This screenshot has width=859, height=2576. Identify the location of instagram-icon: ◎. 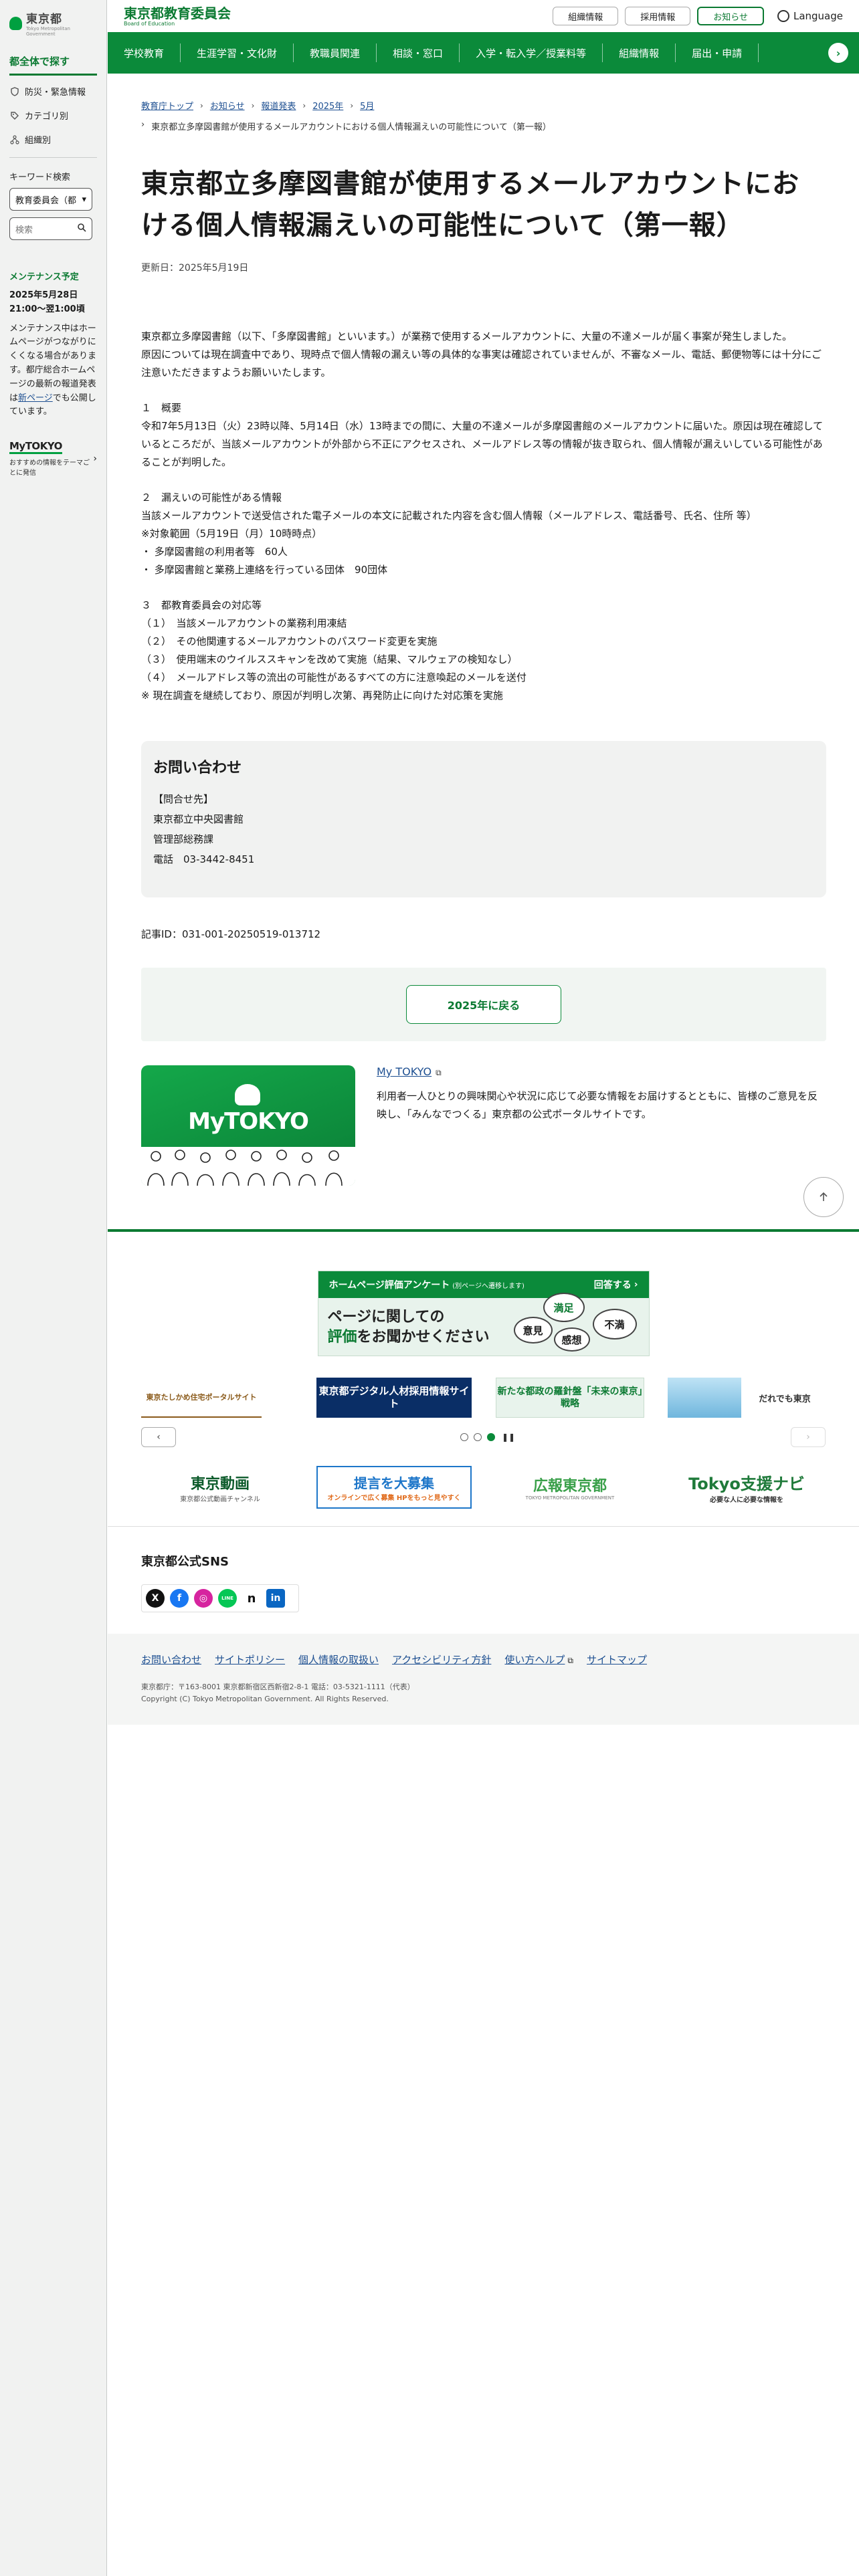
(204, 1598).